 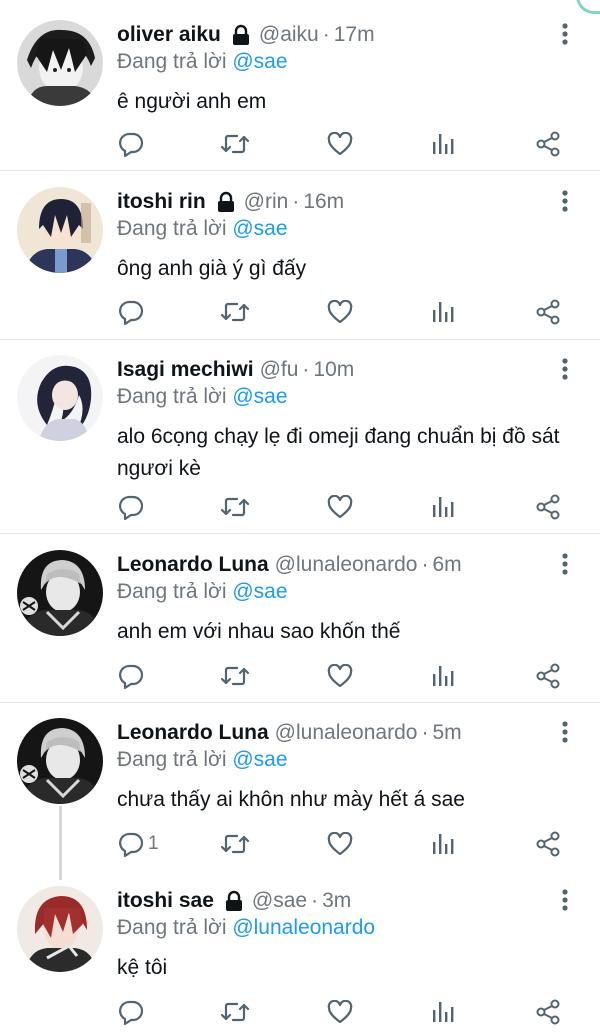 What do you see at coordinates (303, 927) in the screenshot?
I see `reply-mention: @lunaleonardo` at bounding box center [303, 927].